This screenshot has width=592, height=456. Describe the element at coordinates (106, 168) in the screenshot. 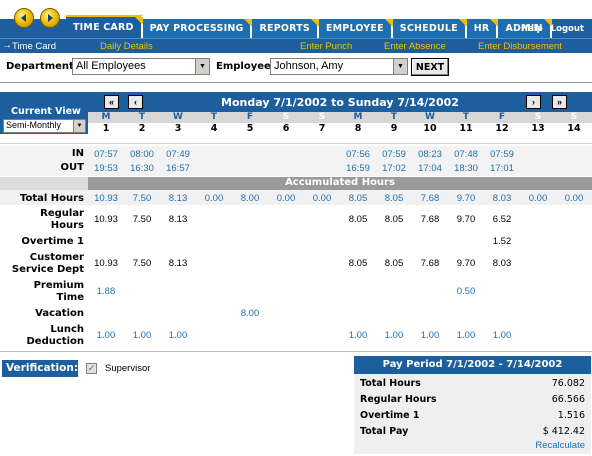

I see `punch-out-time: 19:53` at that location.